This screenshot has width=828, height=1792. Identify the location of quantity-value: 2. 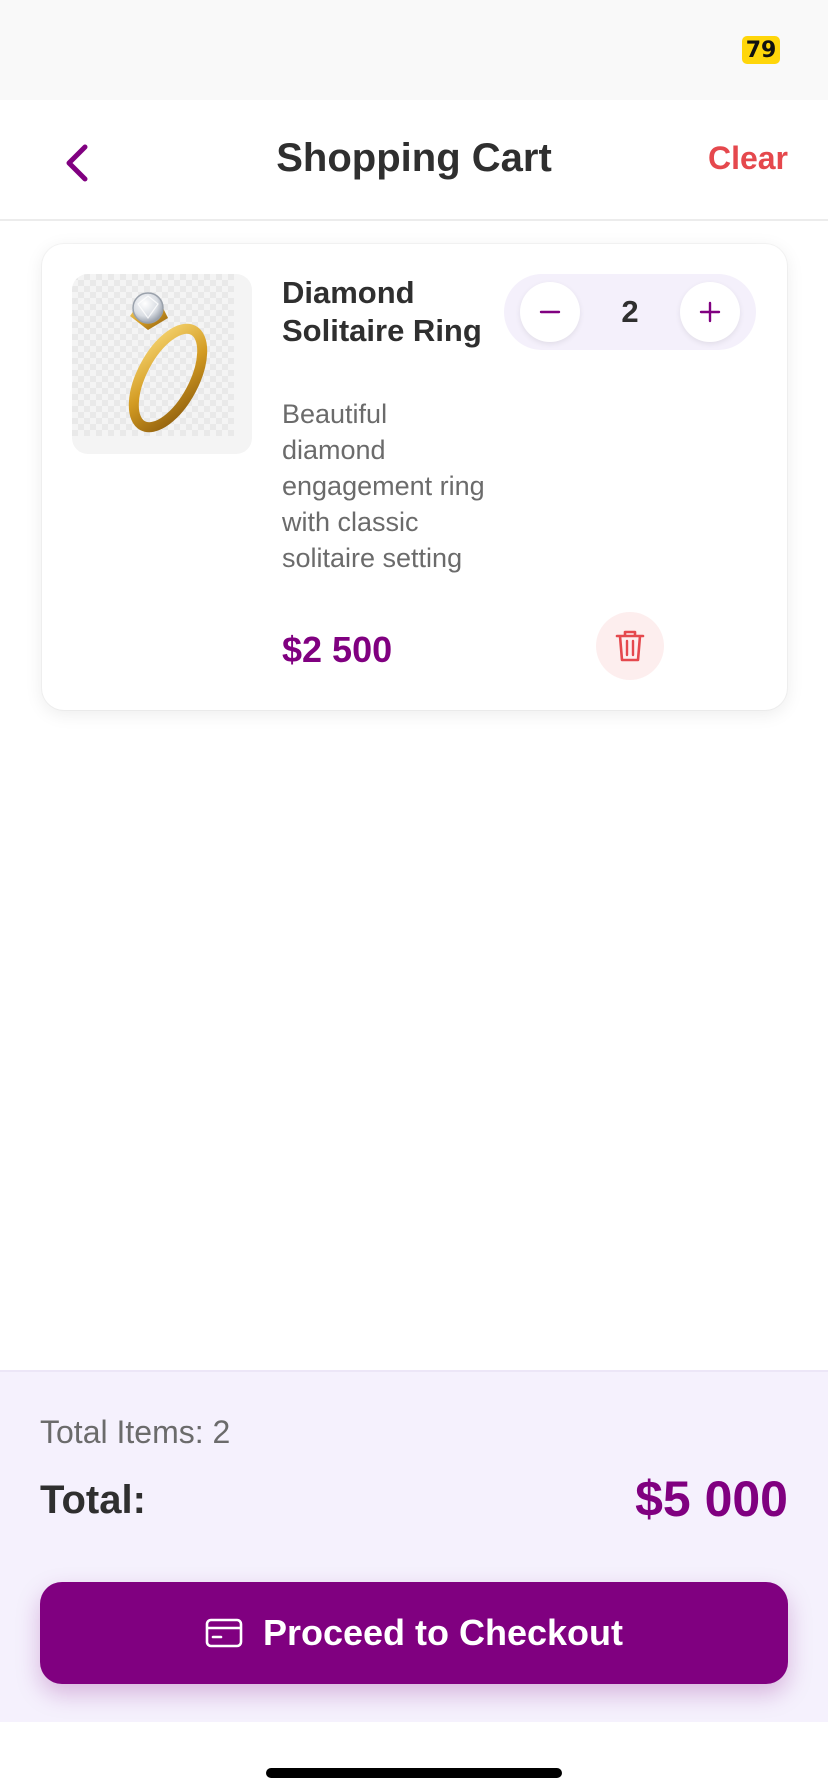
(630, 311).